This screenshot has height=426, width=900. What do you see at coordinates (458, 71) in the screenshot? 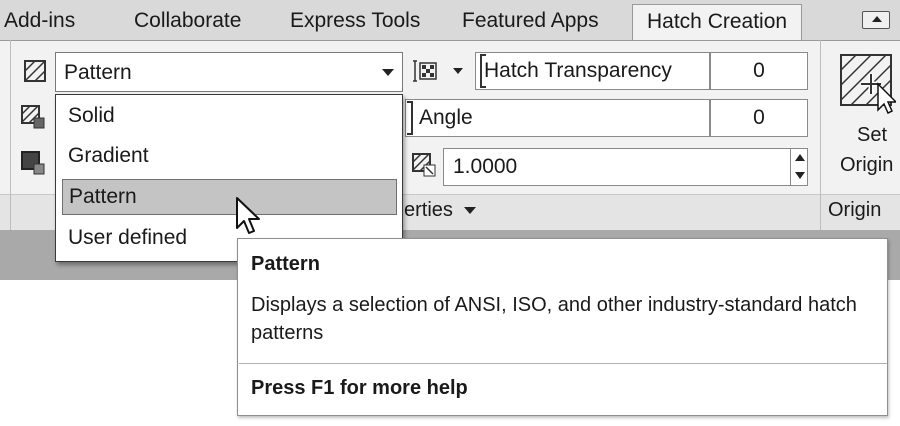
I see `transparency-dropdown-arrow-icon` at bounding box center [458, 71].